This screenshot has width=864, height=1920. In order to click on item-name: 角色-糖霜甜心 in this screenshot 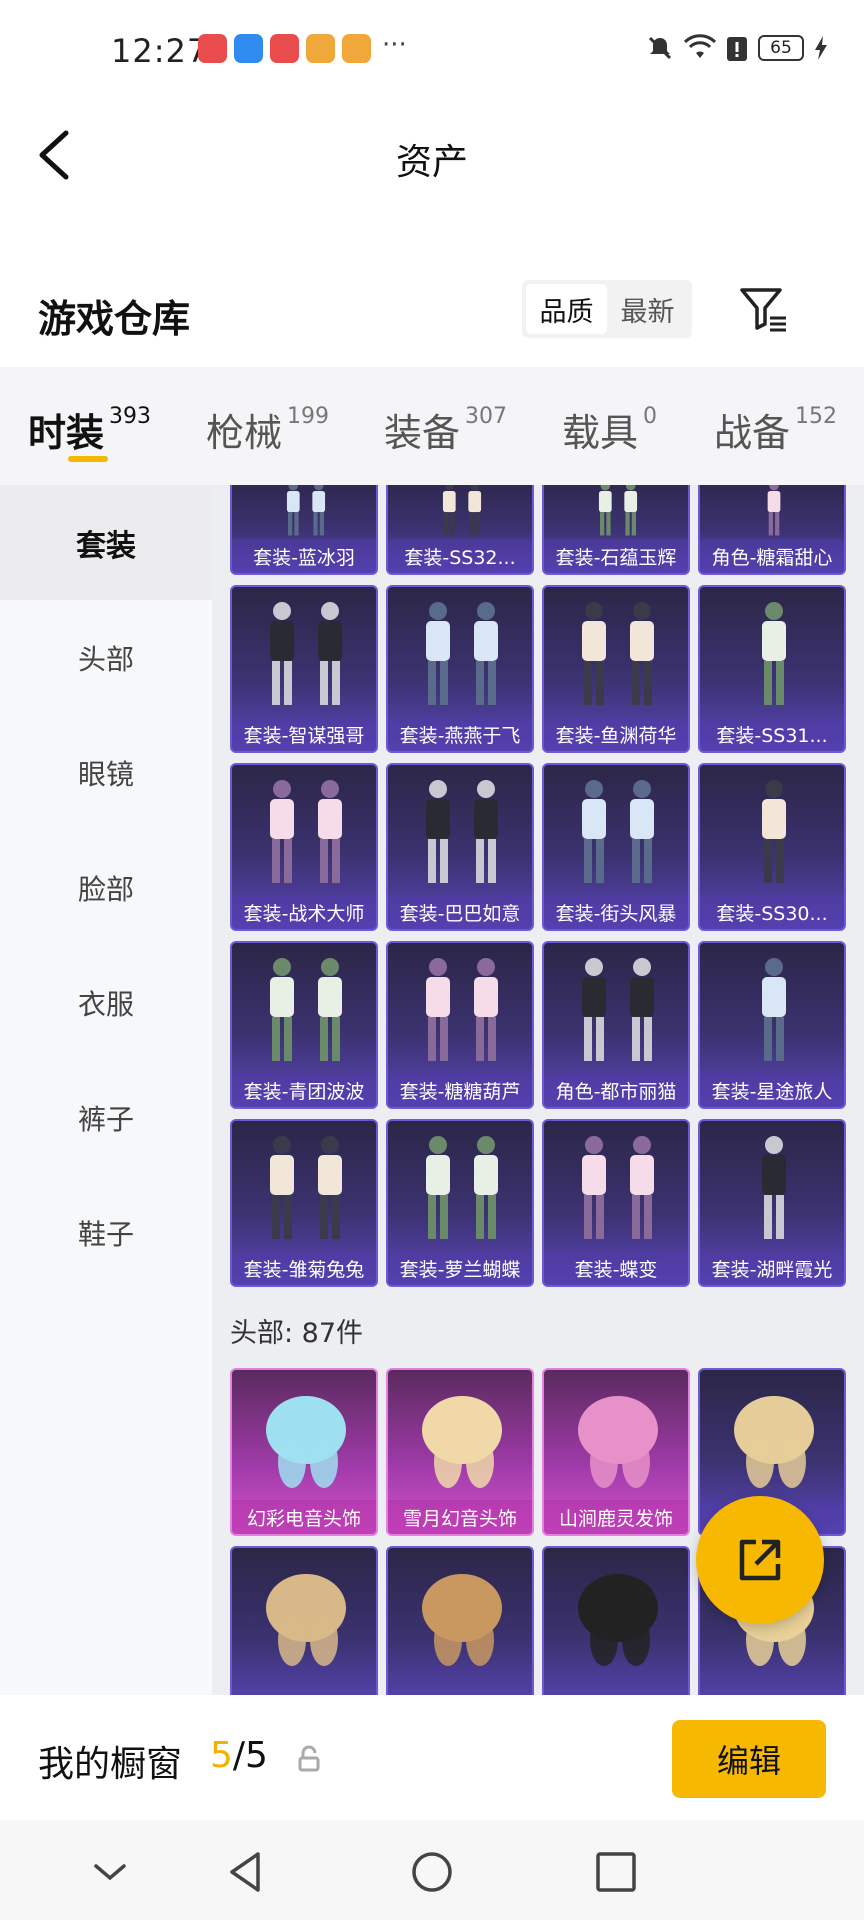, I will do `click(772, 556)`.